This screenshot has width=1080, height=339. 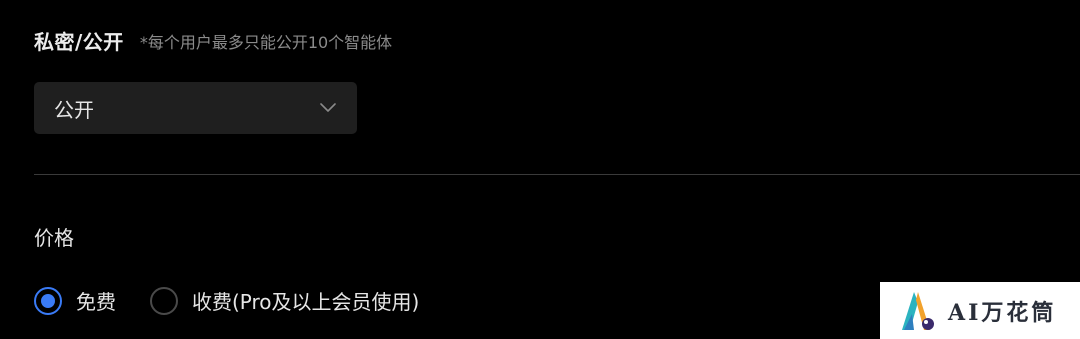 I want to click on visibility-select: 公开, so click(x=195, y=108).